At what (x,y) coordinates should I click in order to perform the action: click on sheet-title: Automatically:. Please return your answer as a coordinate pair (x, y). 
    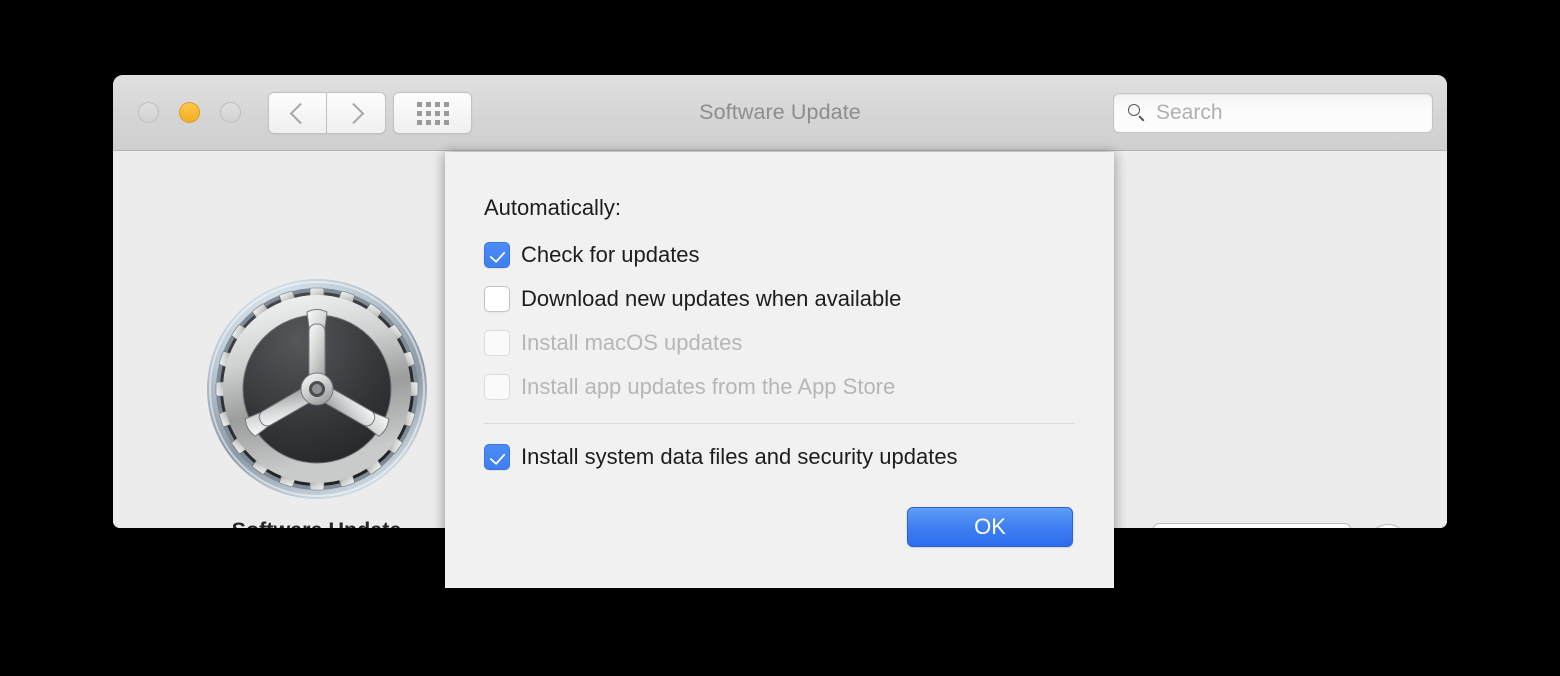
    Looking at the image, I should click on (552, 207).